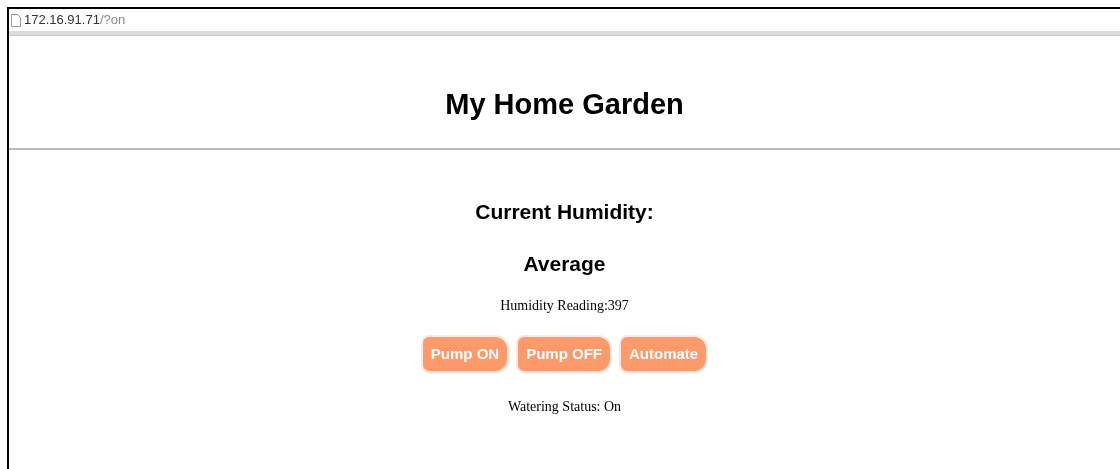 This screenshot has width=1120, height=469. Describe the element at coordinates (564, 407) in the screenshot. I see `watering-status: Watering Status: On` at that location.